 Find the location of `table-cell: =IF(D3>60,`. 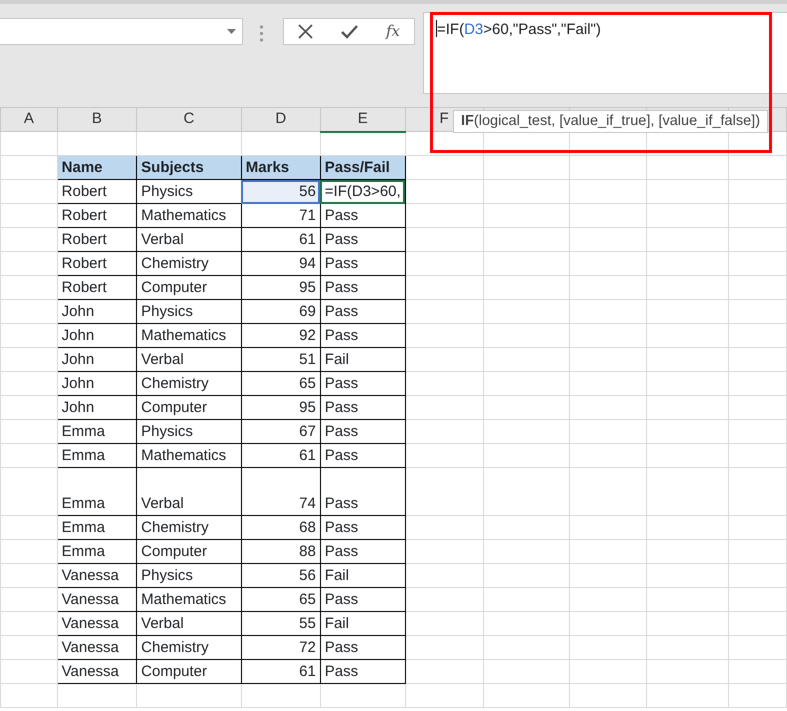

table-cell: =IF(D3>60, is located at coordinates (363, 192).